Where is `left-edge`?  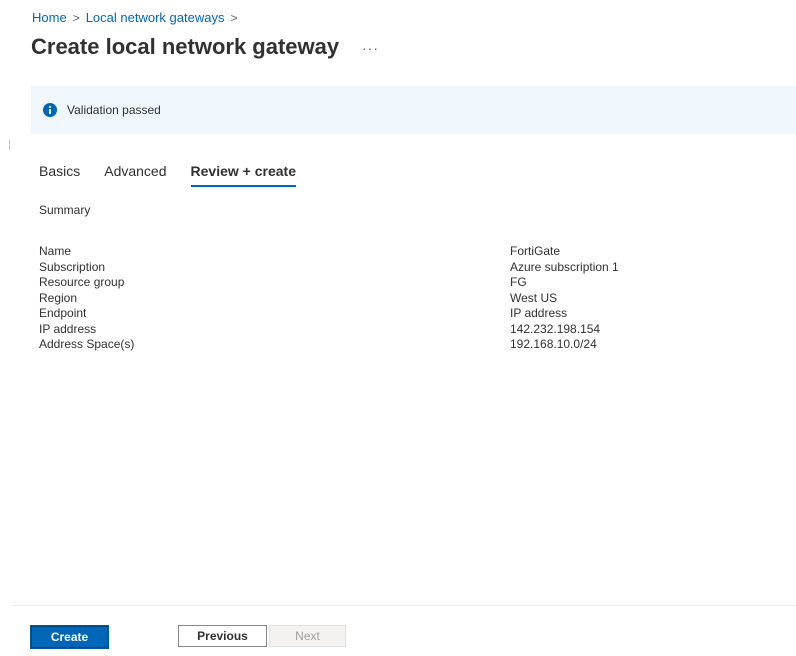 left-edge is located at coordinates (6, 328).